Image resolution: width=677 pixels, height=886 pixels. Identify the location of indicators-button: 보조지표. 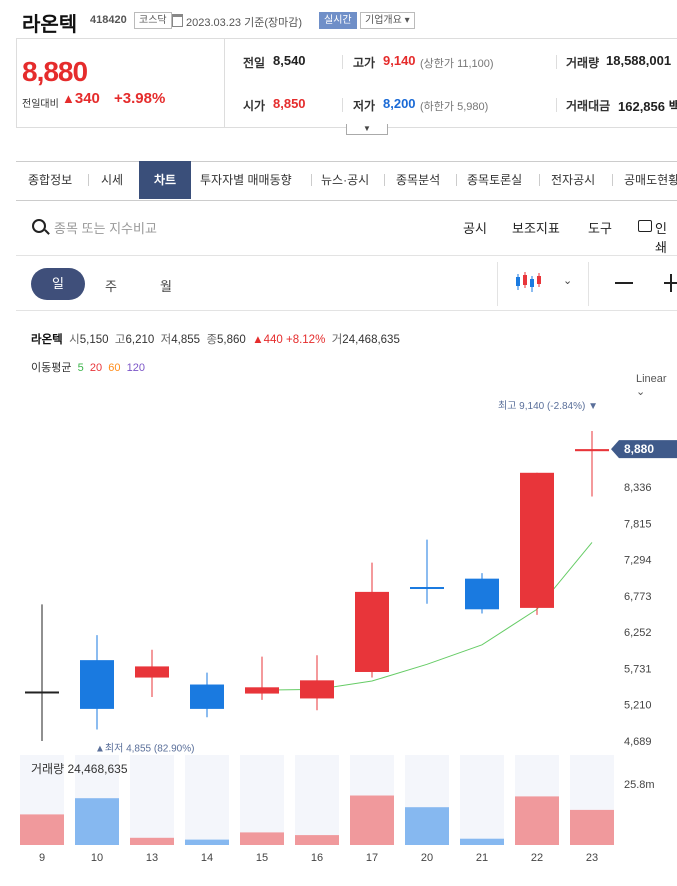
(536, 227).